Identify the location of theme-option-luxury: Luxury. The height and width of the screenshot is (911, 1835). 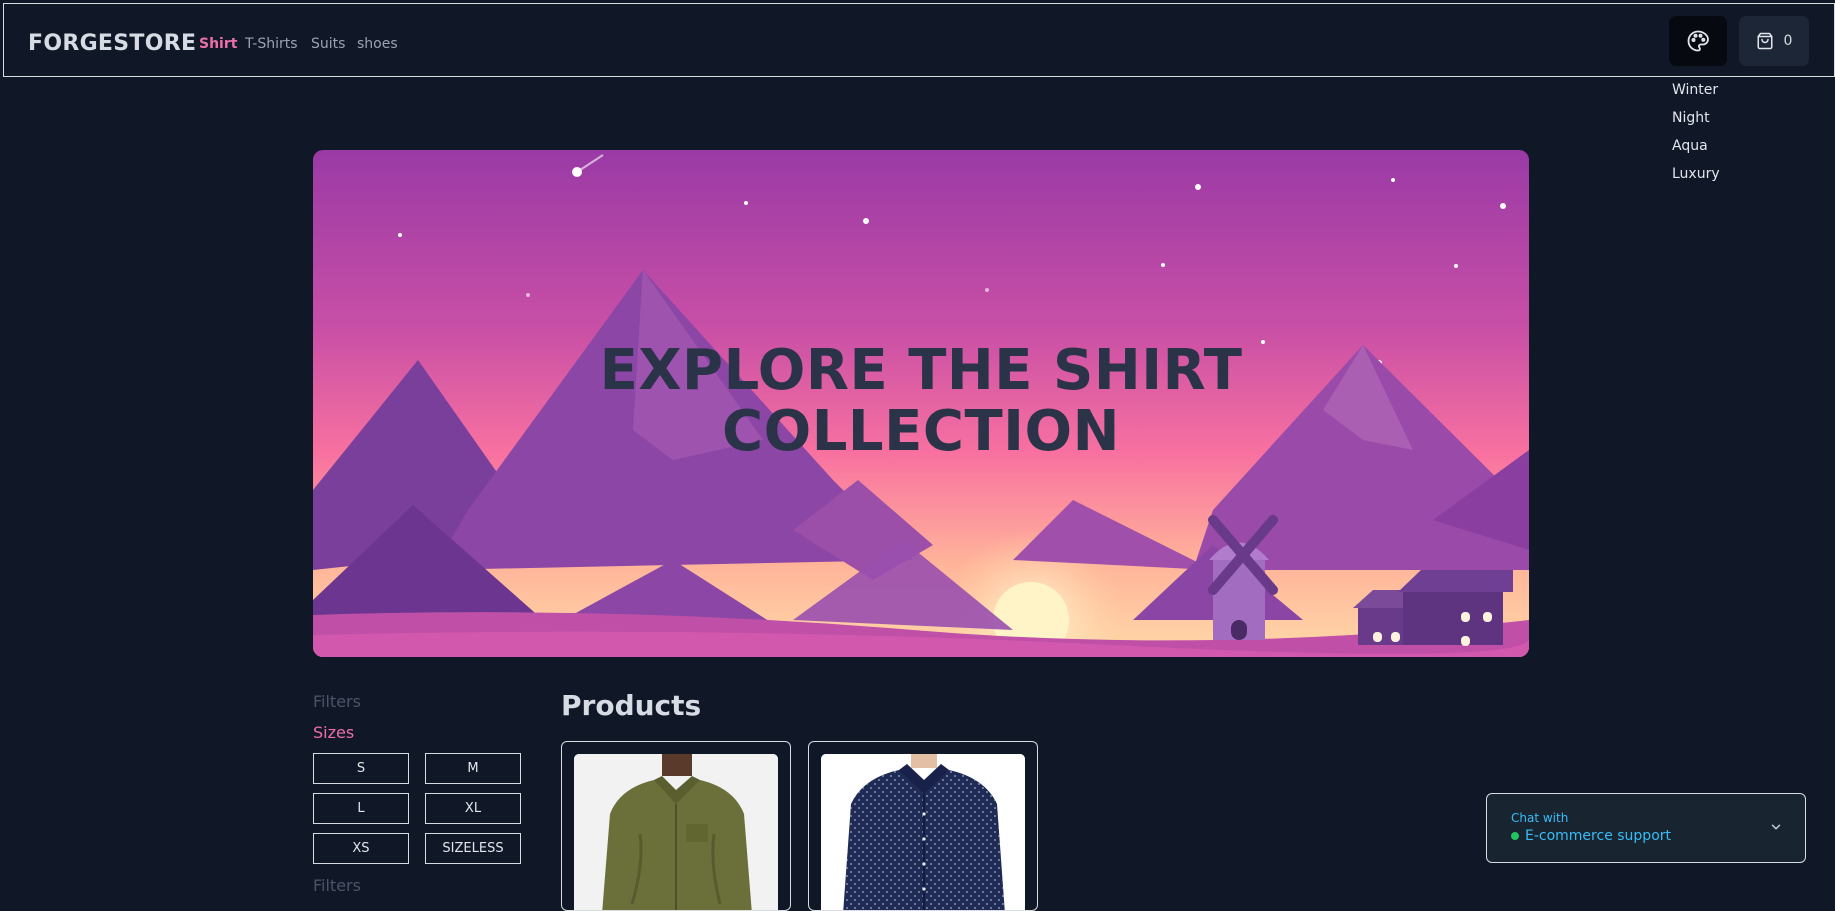
(1751, 178).